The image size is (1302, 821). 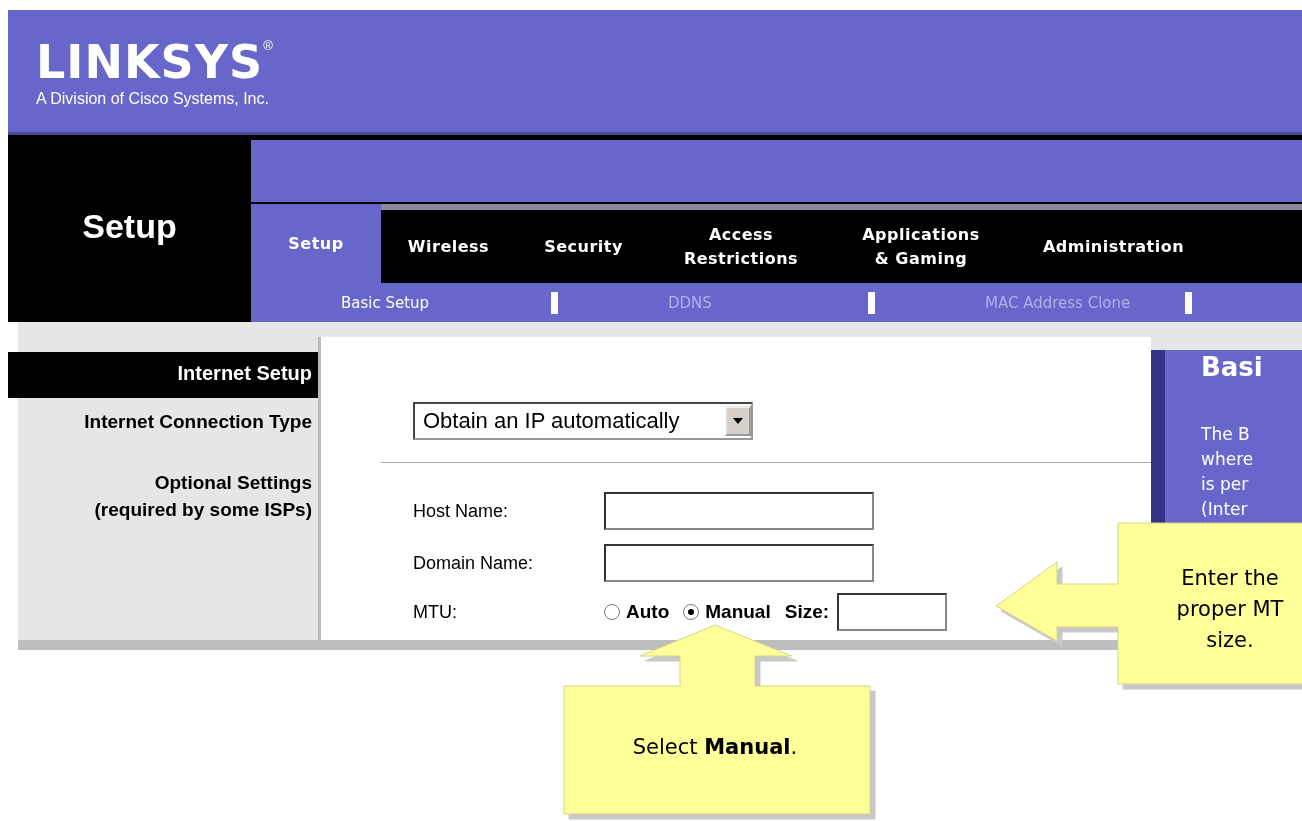 I want to click on help-text: is per, so click(x=1225, y=484).